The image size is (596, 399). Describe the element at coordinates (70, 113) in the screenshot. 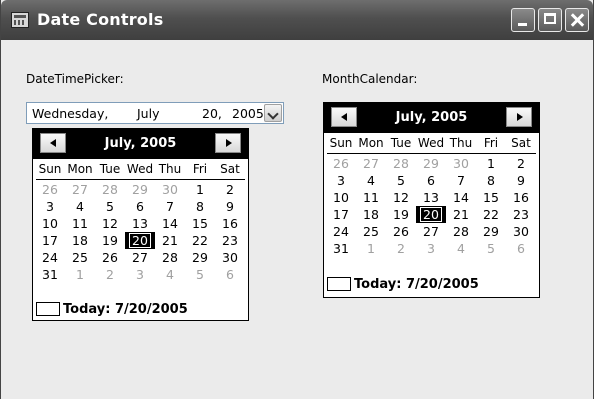

I see `dtp-weekday: Wednesday,` at that location.